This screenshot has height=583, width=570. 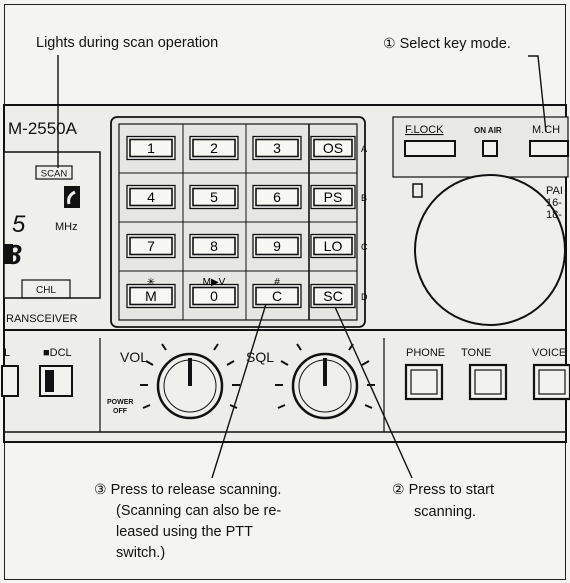 What do you see at coordinates (490, 148) in the screenshot?
I see `on-air-indicator` at bounding box center [490, 148].